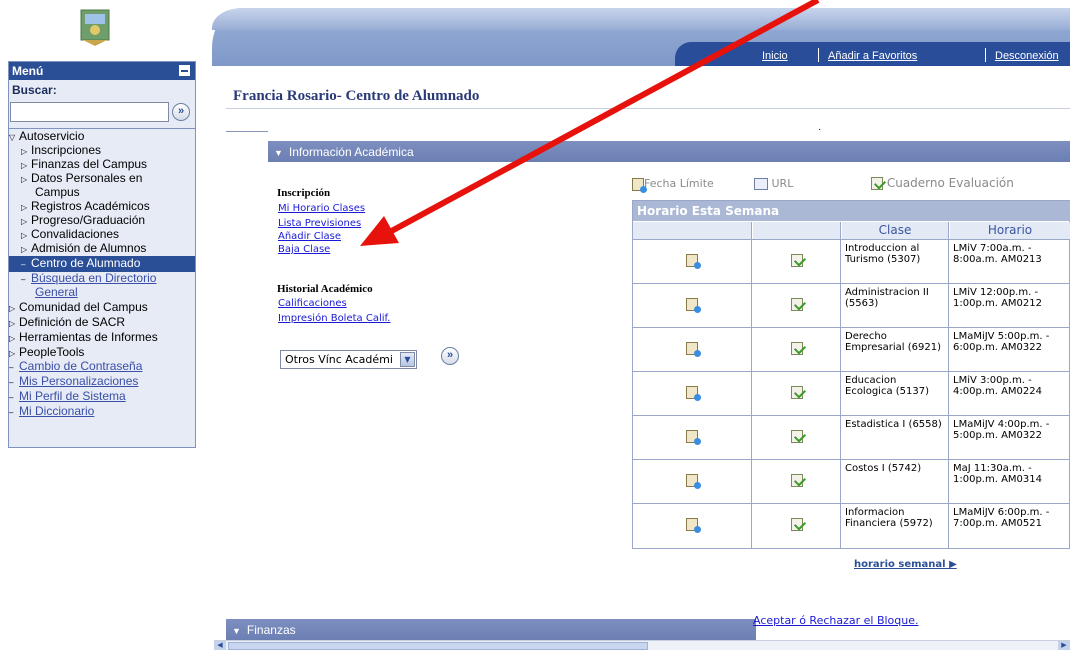  I want to click on title-divider, so click(648, 108).